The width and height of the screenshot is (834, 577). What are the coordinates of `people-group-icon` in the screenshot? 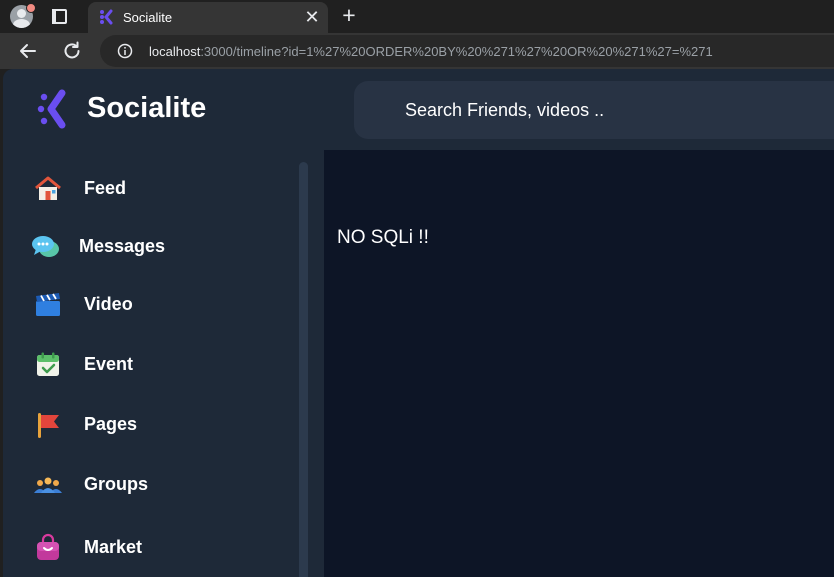 It's located at (48, 485).